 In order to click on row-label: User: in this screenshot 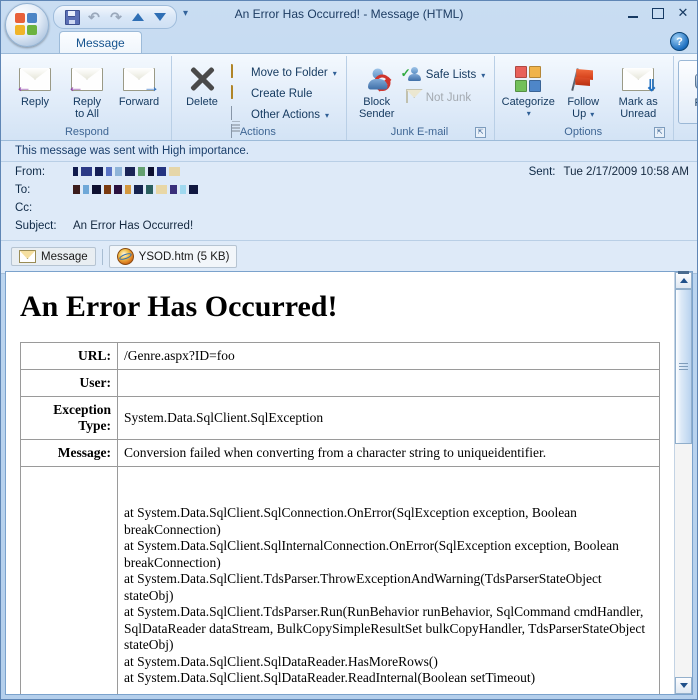, I will do `click(69, 383)`.